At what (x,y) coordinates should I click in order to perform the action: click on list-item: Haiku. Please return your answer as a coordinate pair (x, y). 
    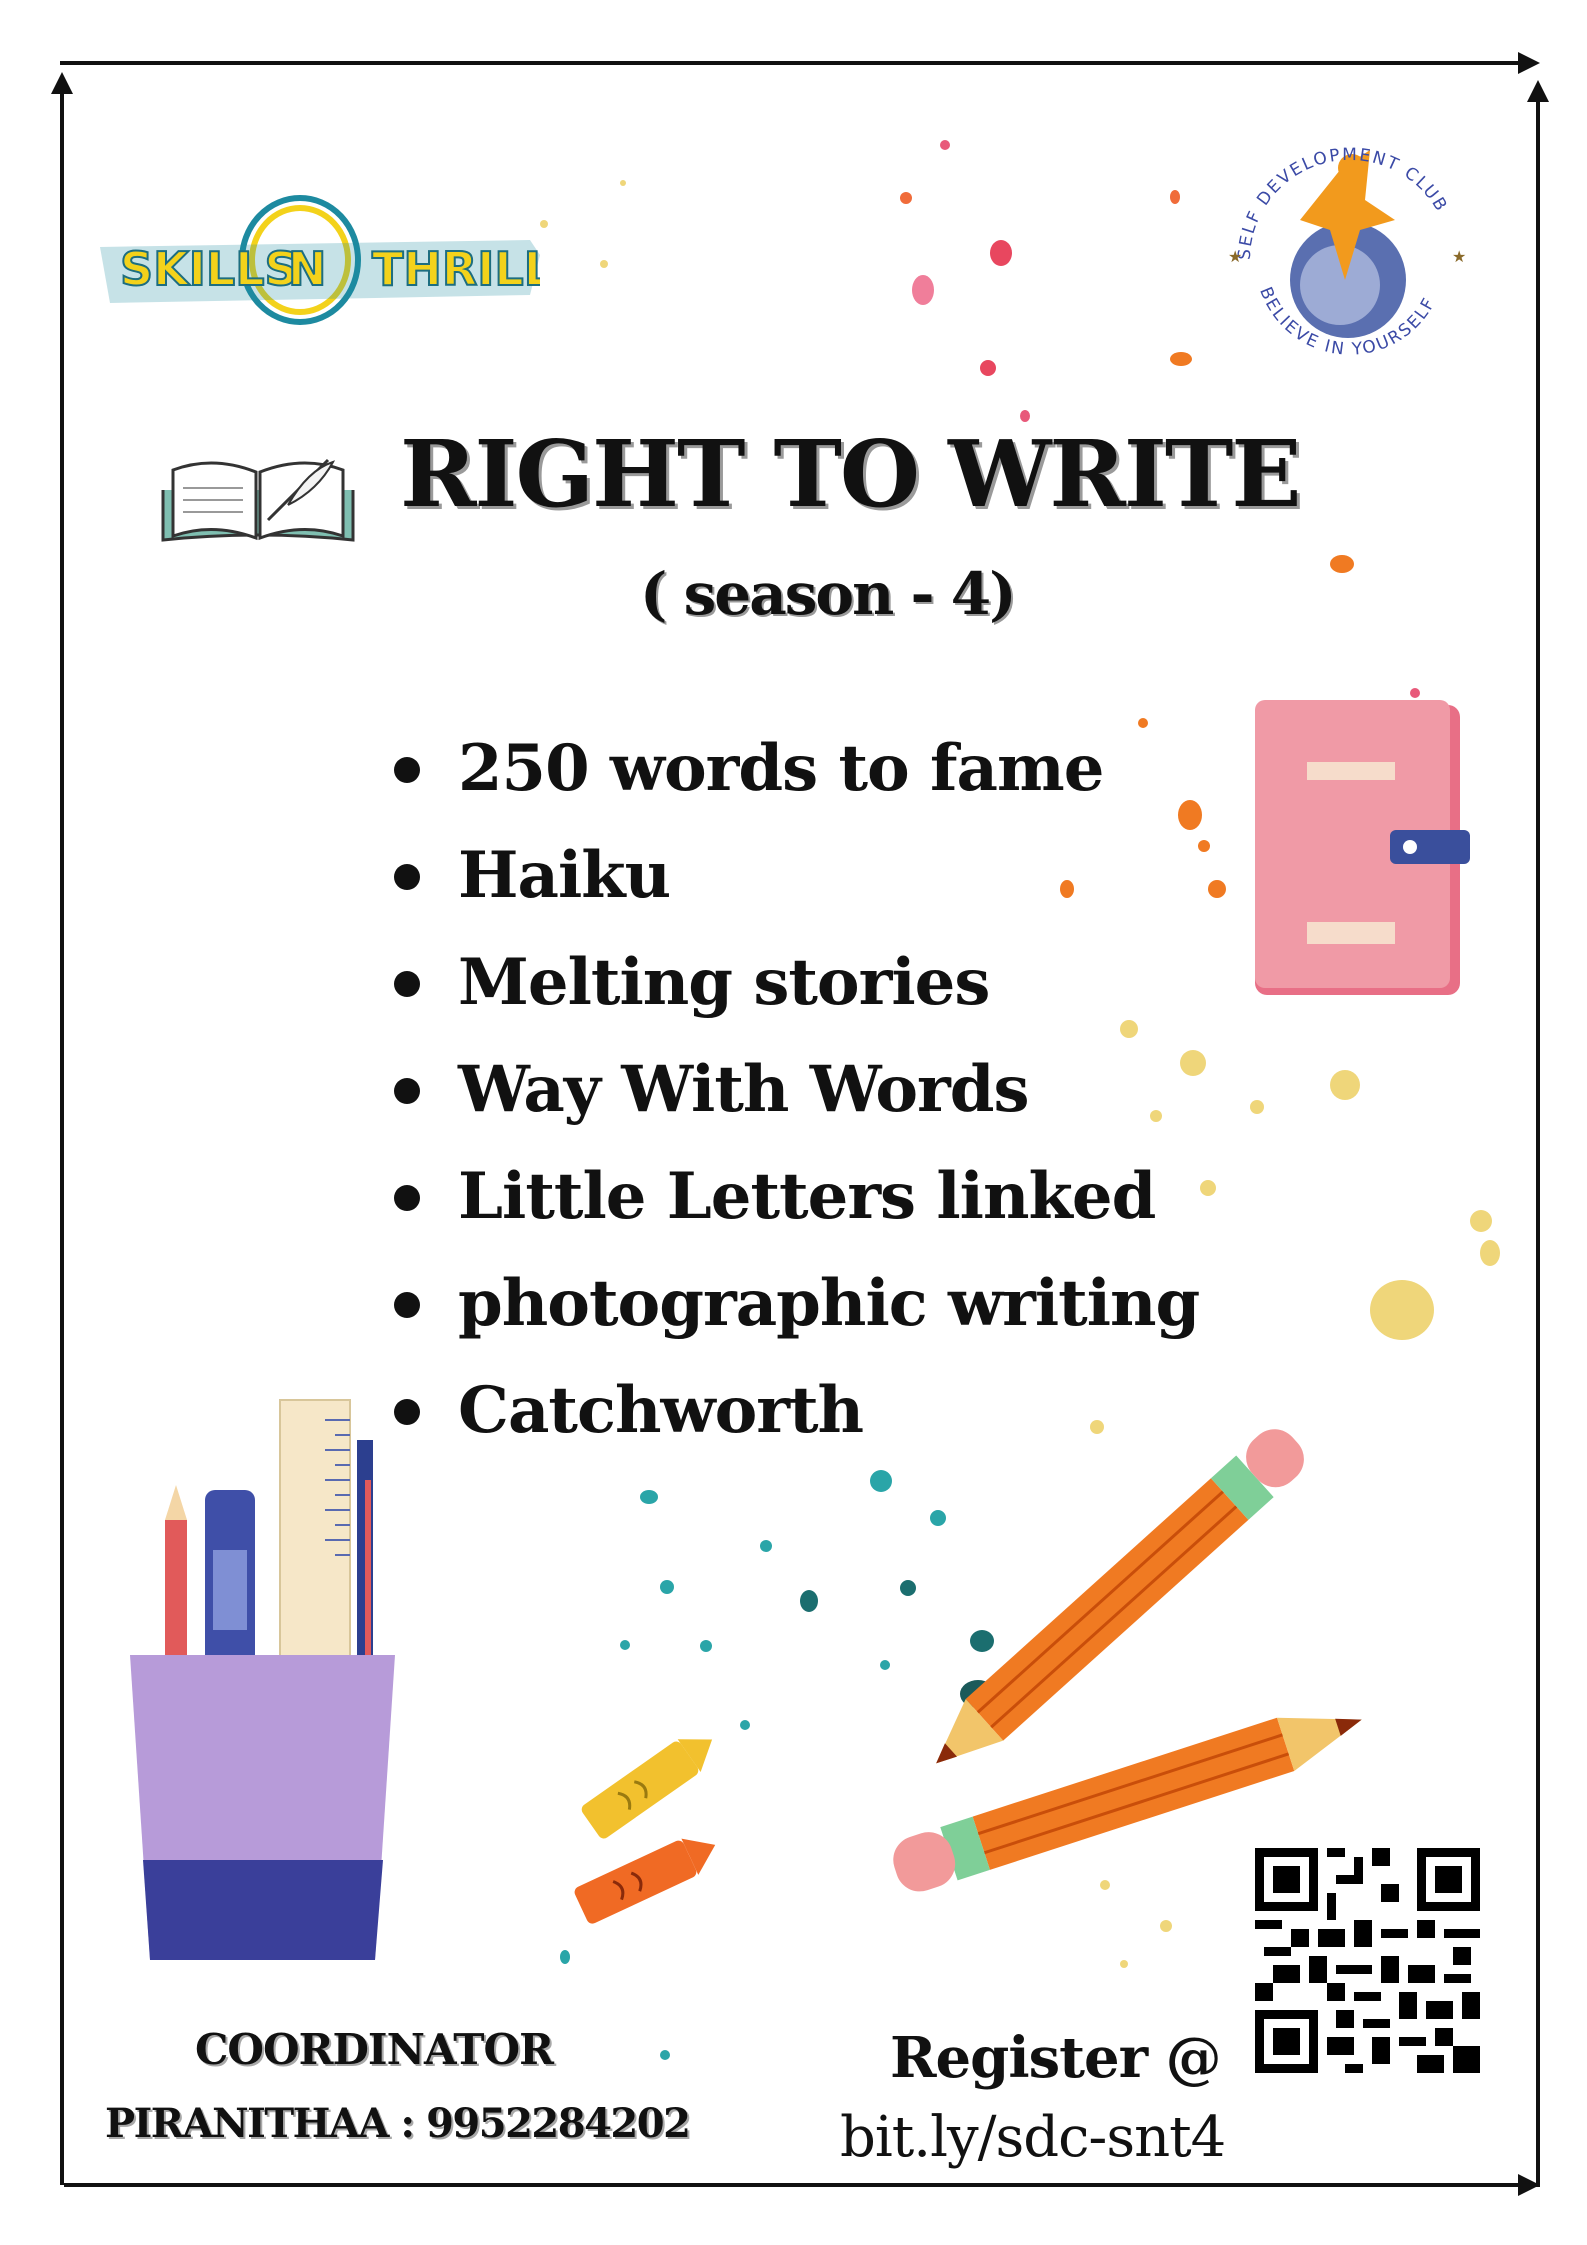
    Looking at the image, I should click on (794, 875).